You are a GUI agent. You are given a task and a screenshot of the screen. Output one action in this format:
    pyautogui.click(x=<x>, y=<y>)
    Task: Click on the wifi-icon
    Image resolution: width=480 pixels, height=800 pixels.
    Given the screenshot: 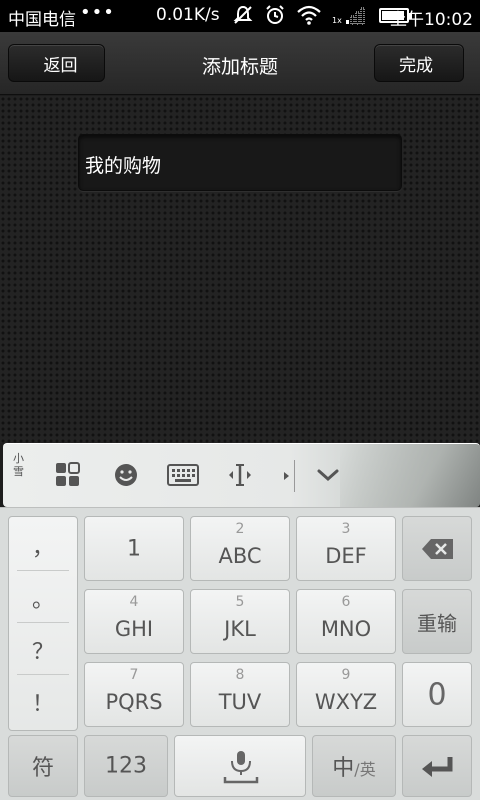 What is the action you would take?
    pyautogui.click(x=309, y=15)
    